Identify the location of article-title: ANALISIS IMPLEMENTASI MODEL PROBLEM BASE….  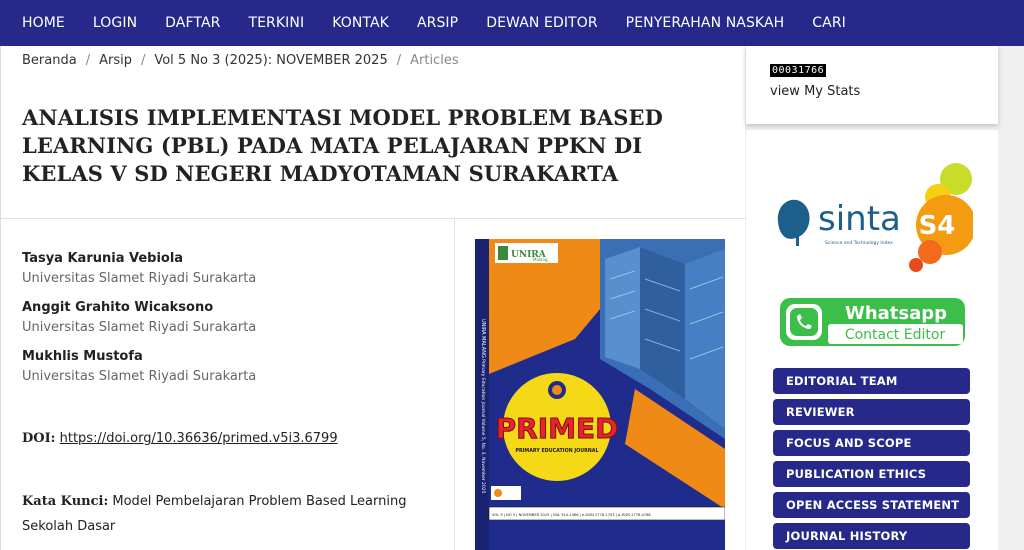
(342, 145).